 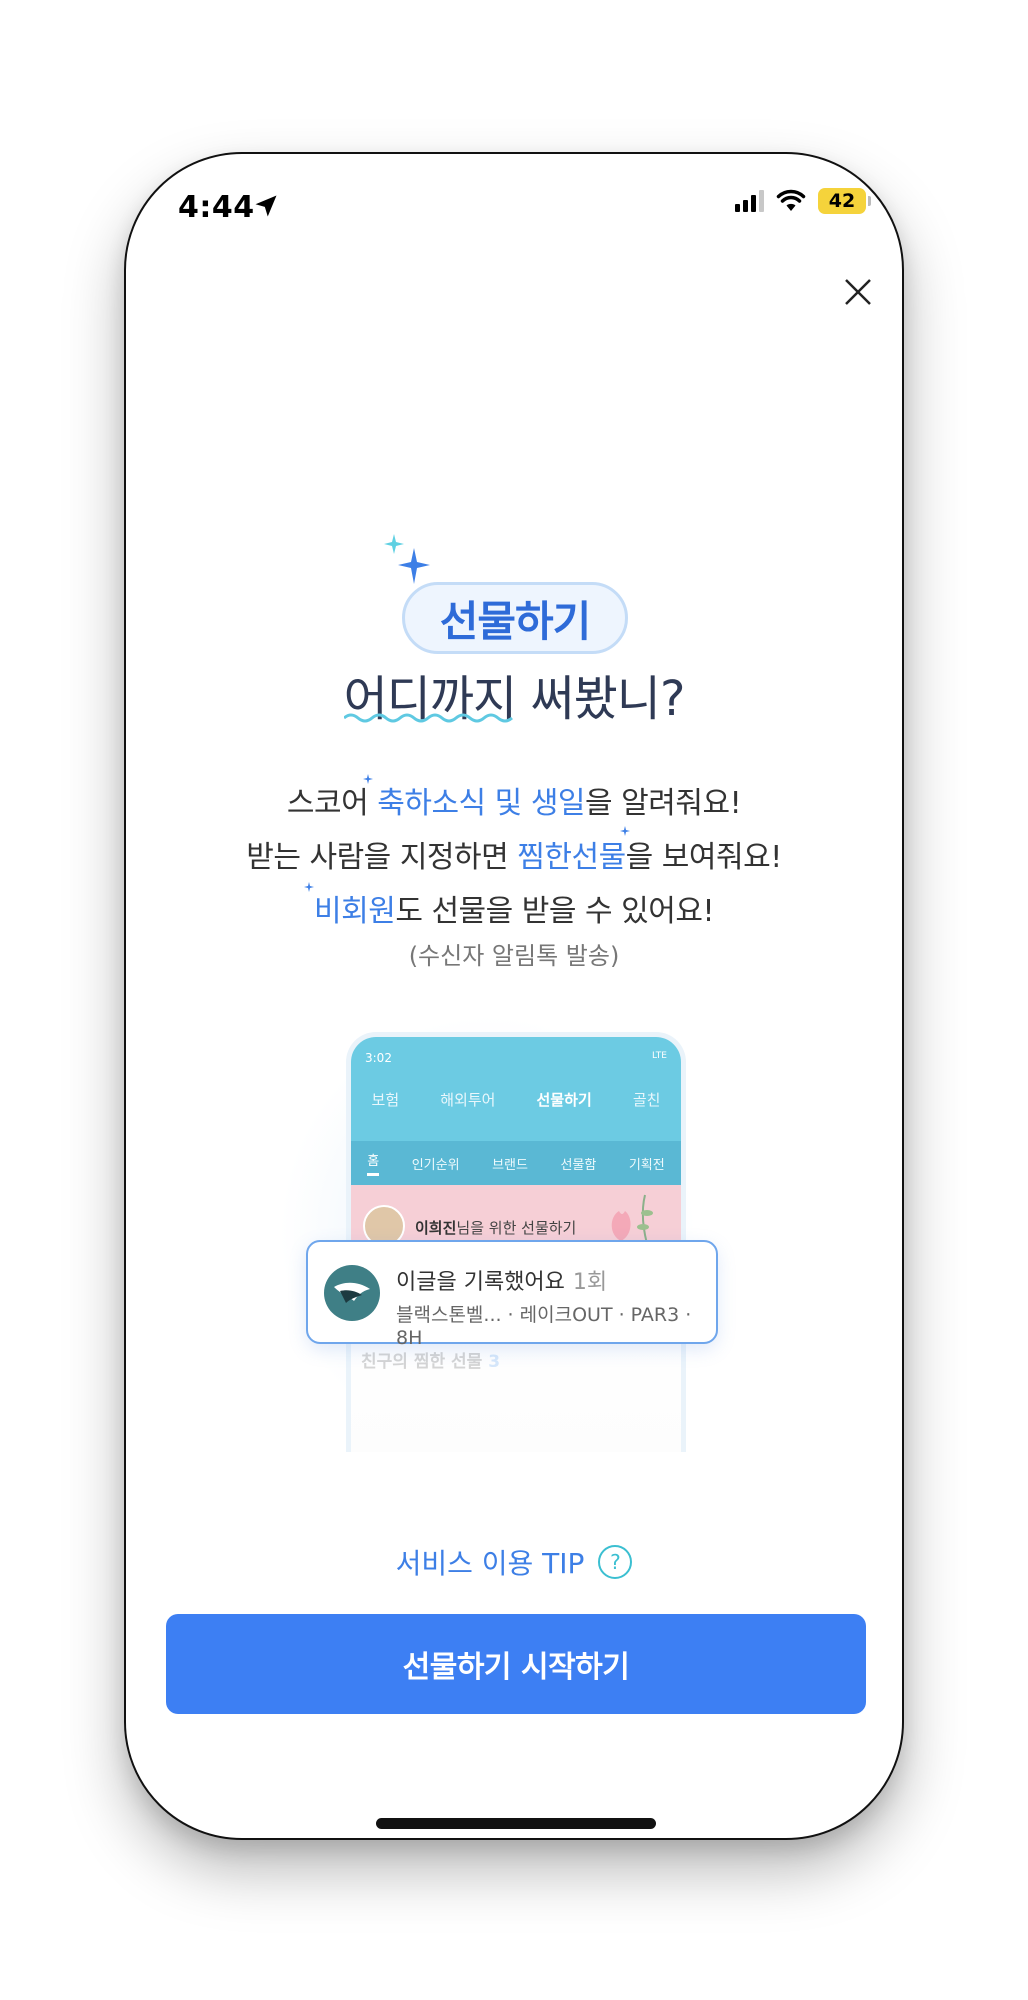 What do you see at coordinates (502, 1282) in the screenshot?
I see `notification-title: 이글을 기록했어요 1회` at bounding box center [502, 1282].